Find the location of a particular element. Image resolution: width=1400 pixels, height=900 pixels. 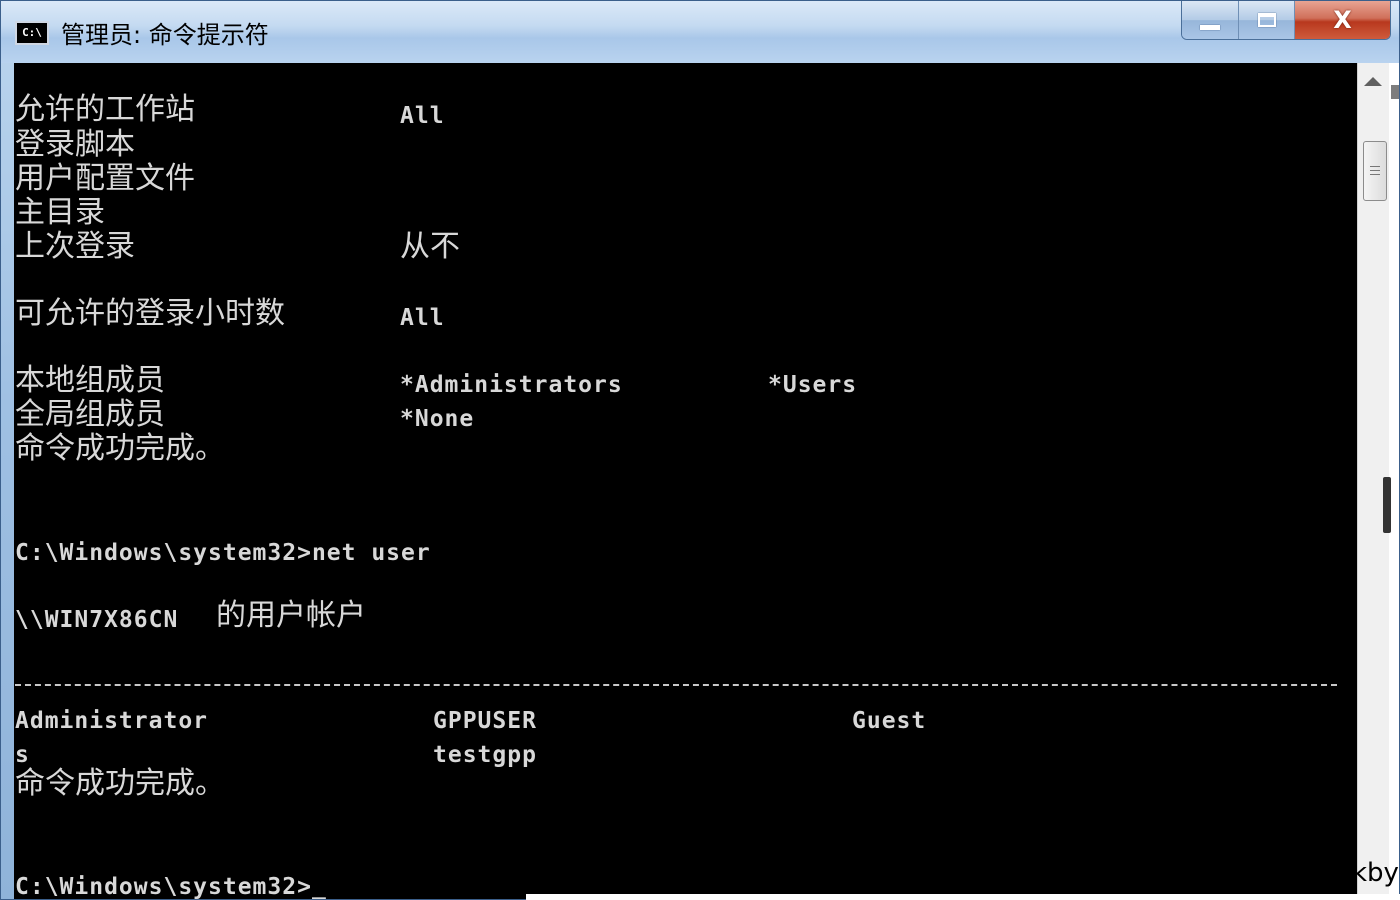

account-administrator: Administrator is located at coordinates (112, 721).